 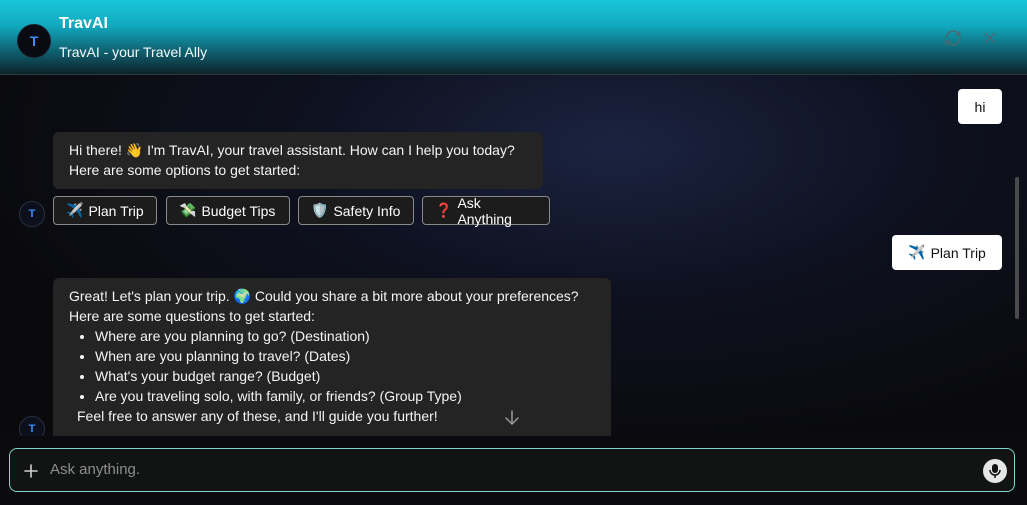 I want to click on arrow-down-icon, so click(x=512, y=417).